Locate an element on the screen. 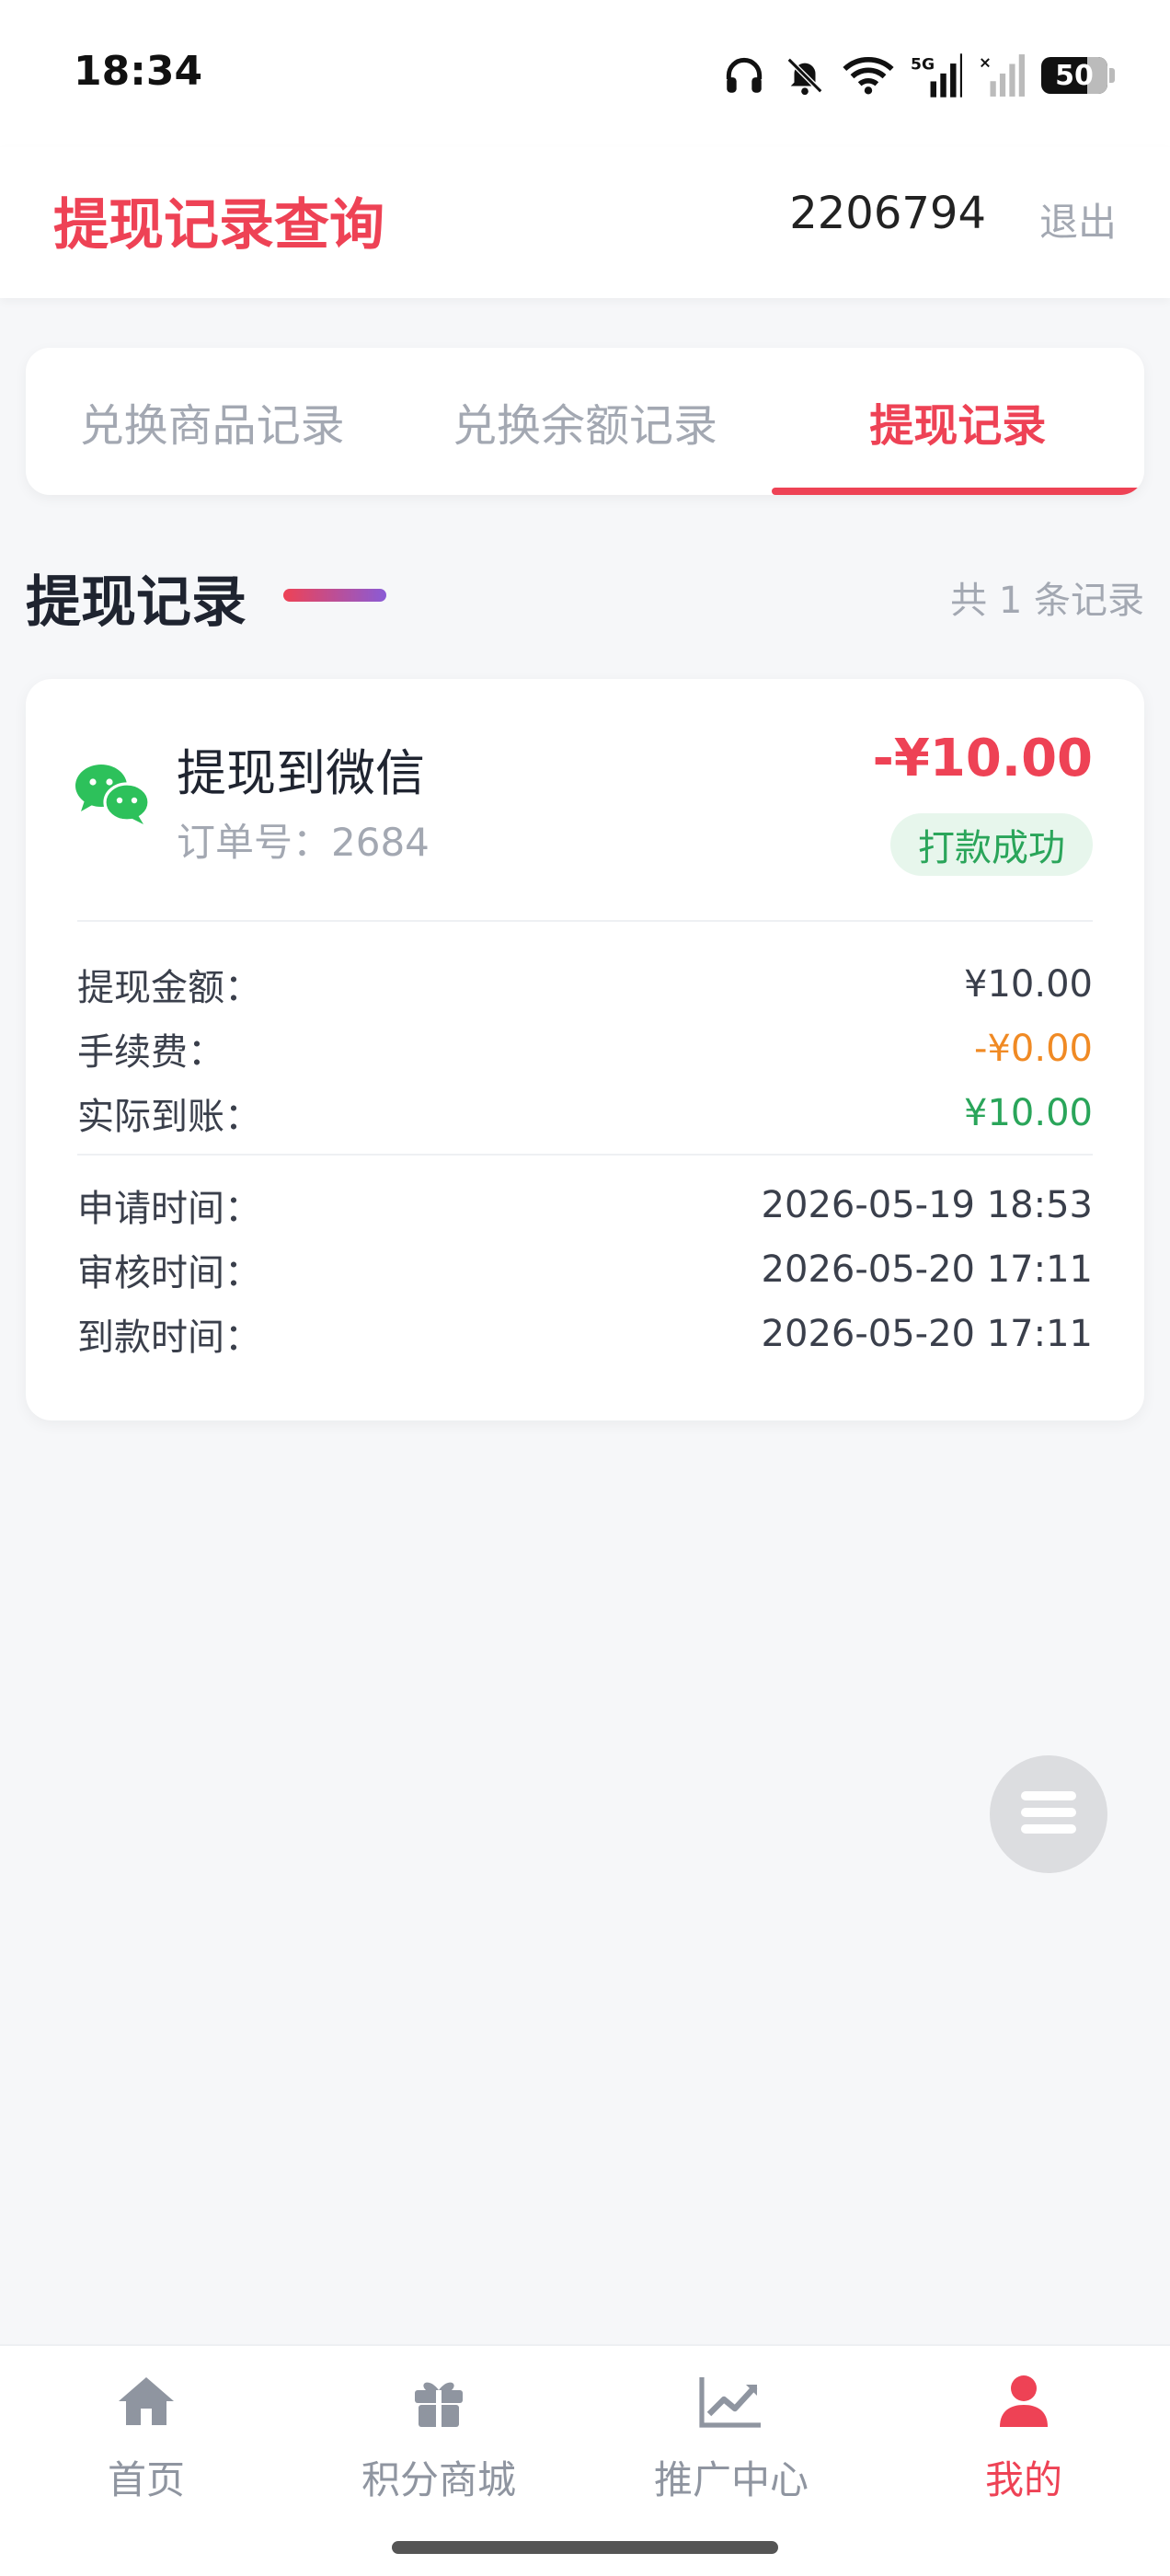  nav-home: 首页 is located at coordinates (146, 2461).